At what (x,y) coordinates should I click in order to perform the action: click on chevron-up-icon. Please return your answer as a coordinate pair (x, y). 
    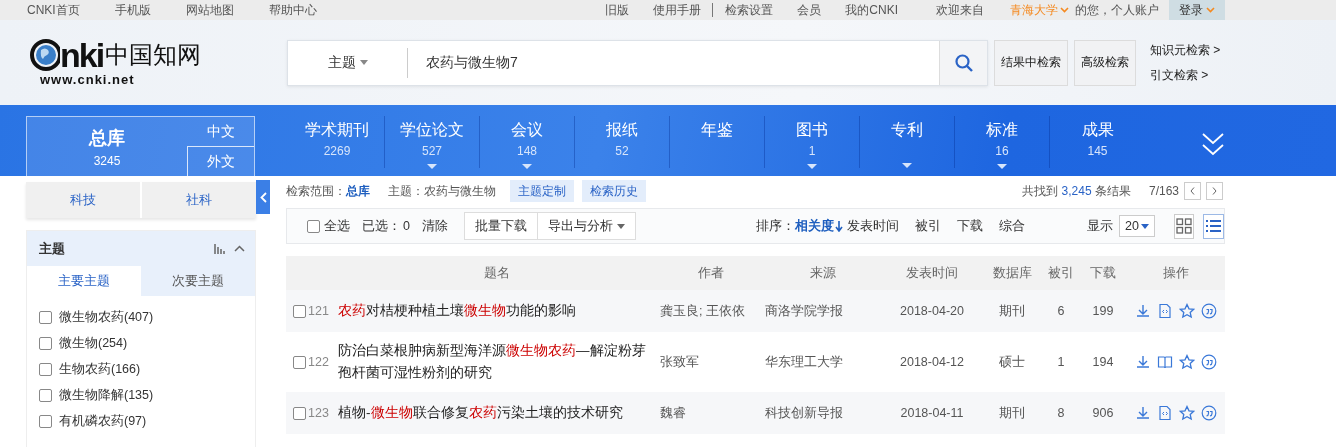
    Looking at the image, I should click on (239, 248).